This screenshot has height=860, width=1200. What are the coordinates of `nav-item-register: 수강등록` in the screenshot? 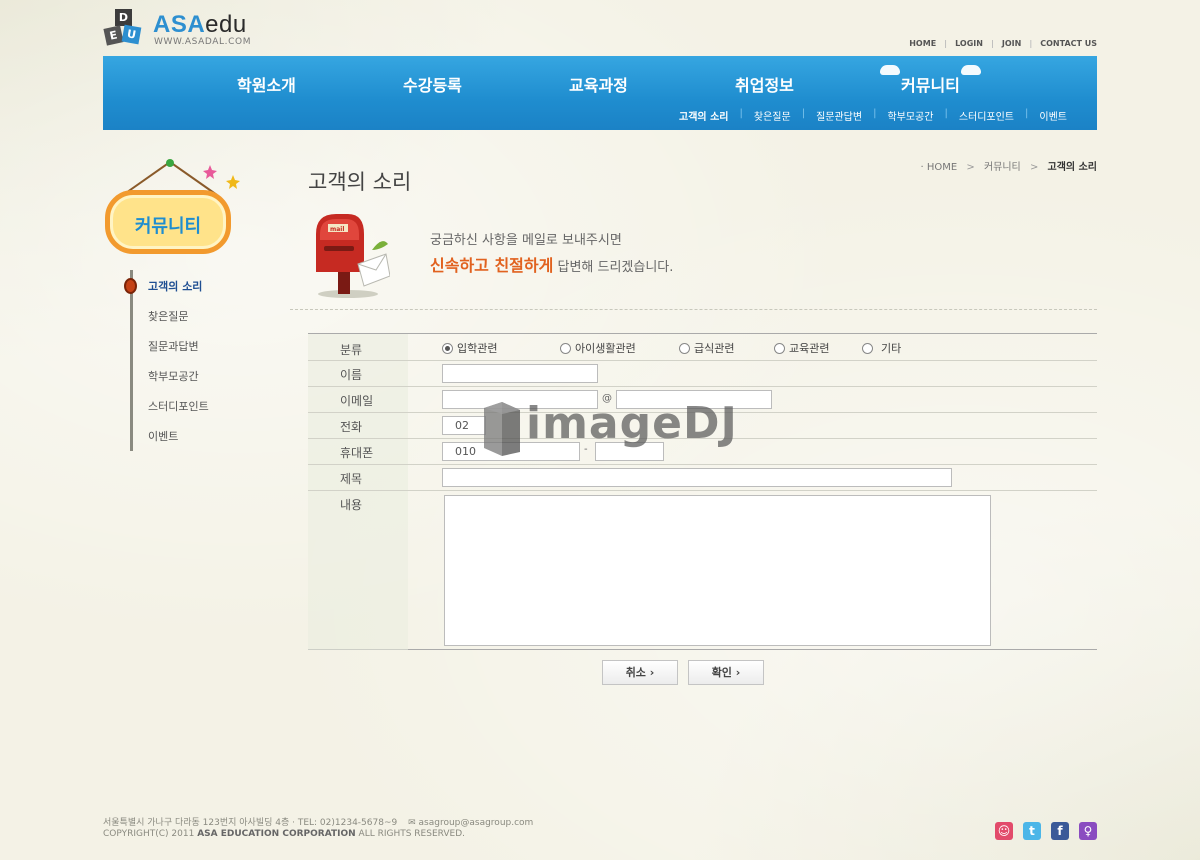 It's located at (432, 84).